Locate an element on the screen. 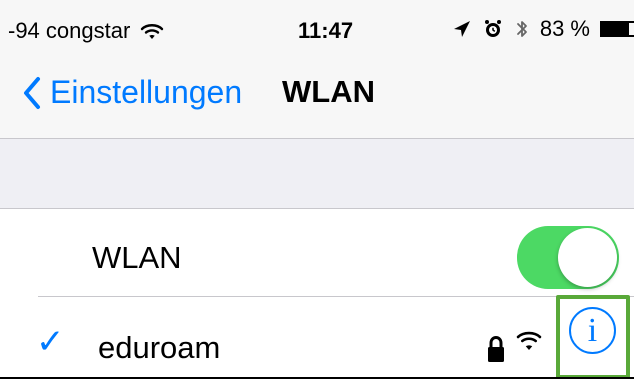  network-name: eduroam is located at coordinates (159, 347).